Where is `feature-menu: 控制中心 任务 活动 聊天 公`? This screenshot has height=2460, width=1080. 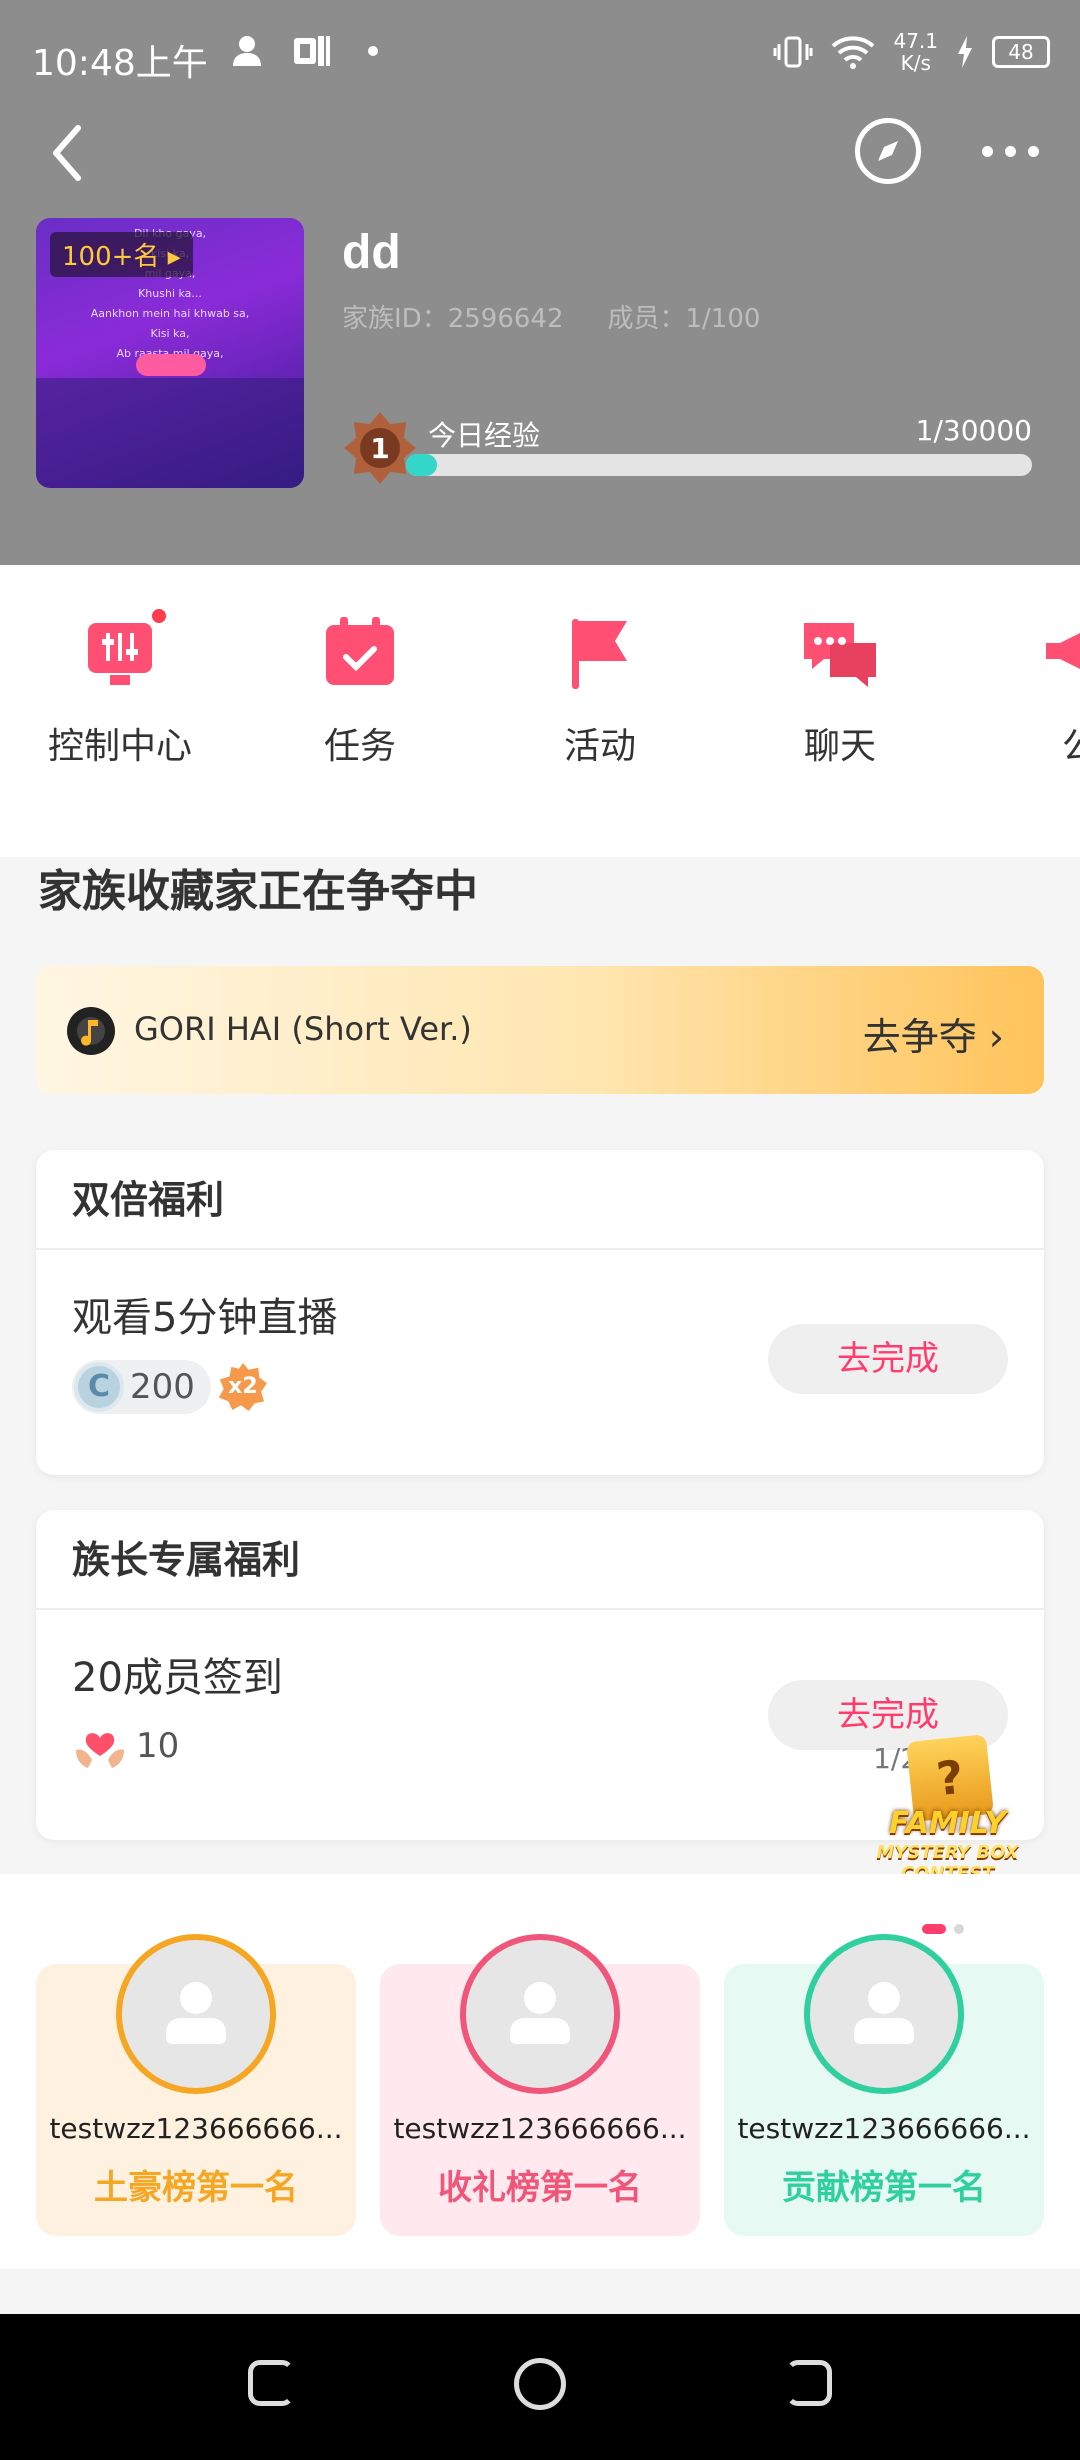
feature-menu: 控制中心 任务 活动 聊天 公 is located at coordinates (540, 711).